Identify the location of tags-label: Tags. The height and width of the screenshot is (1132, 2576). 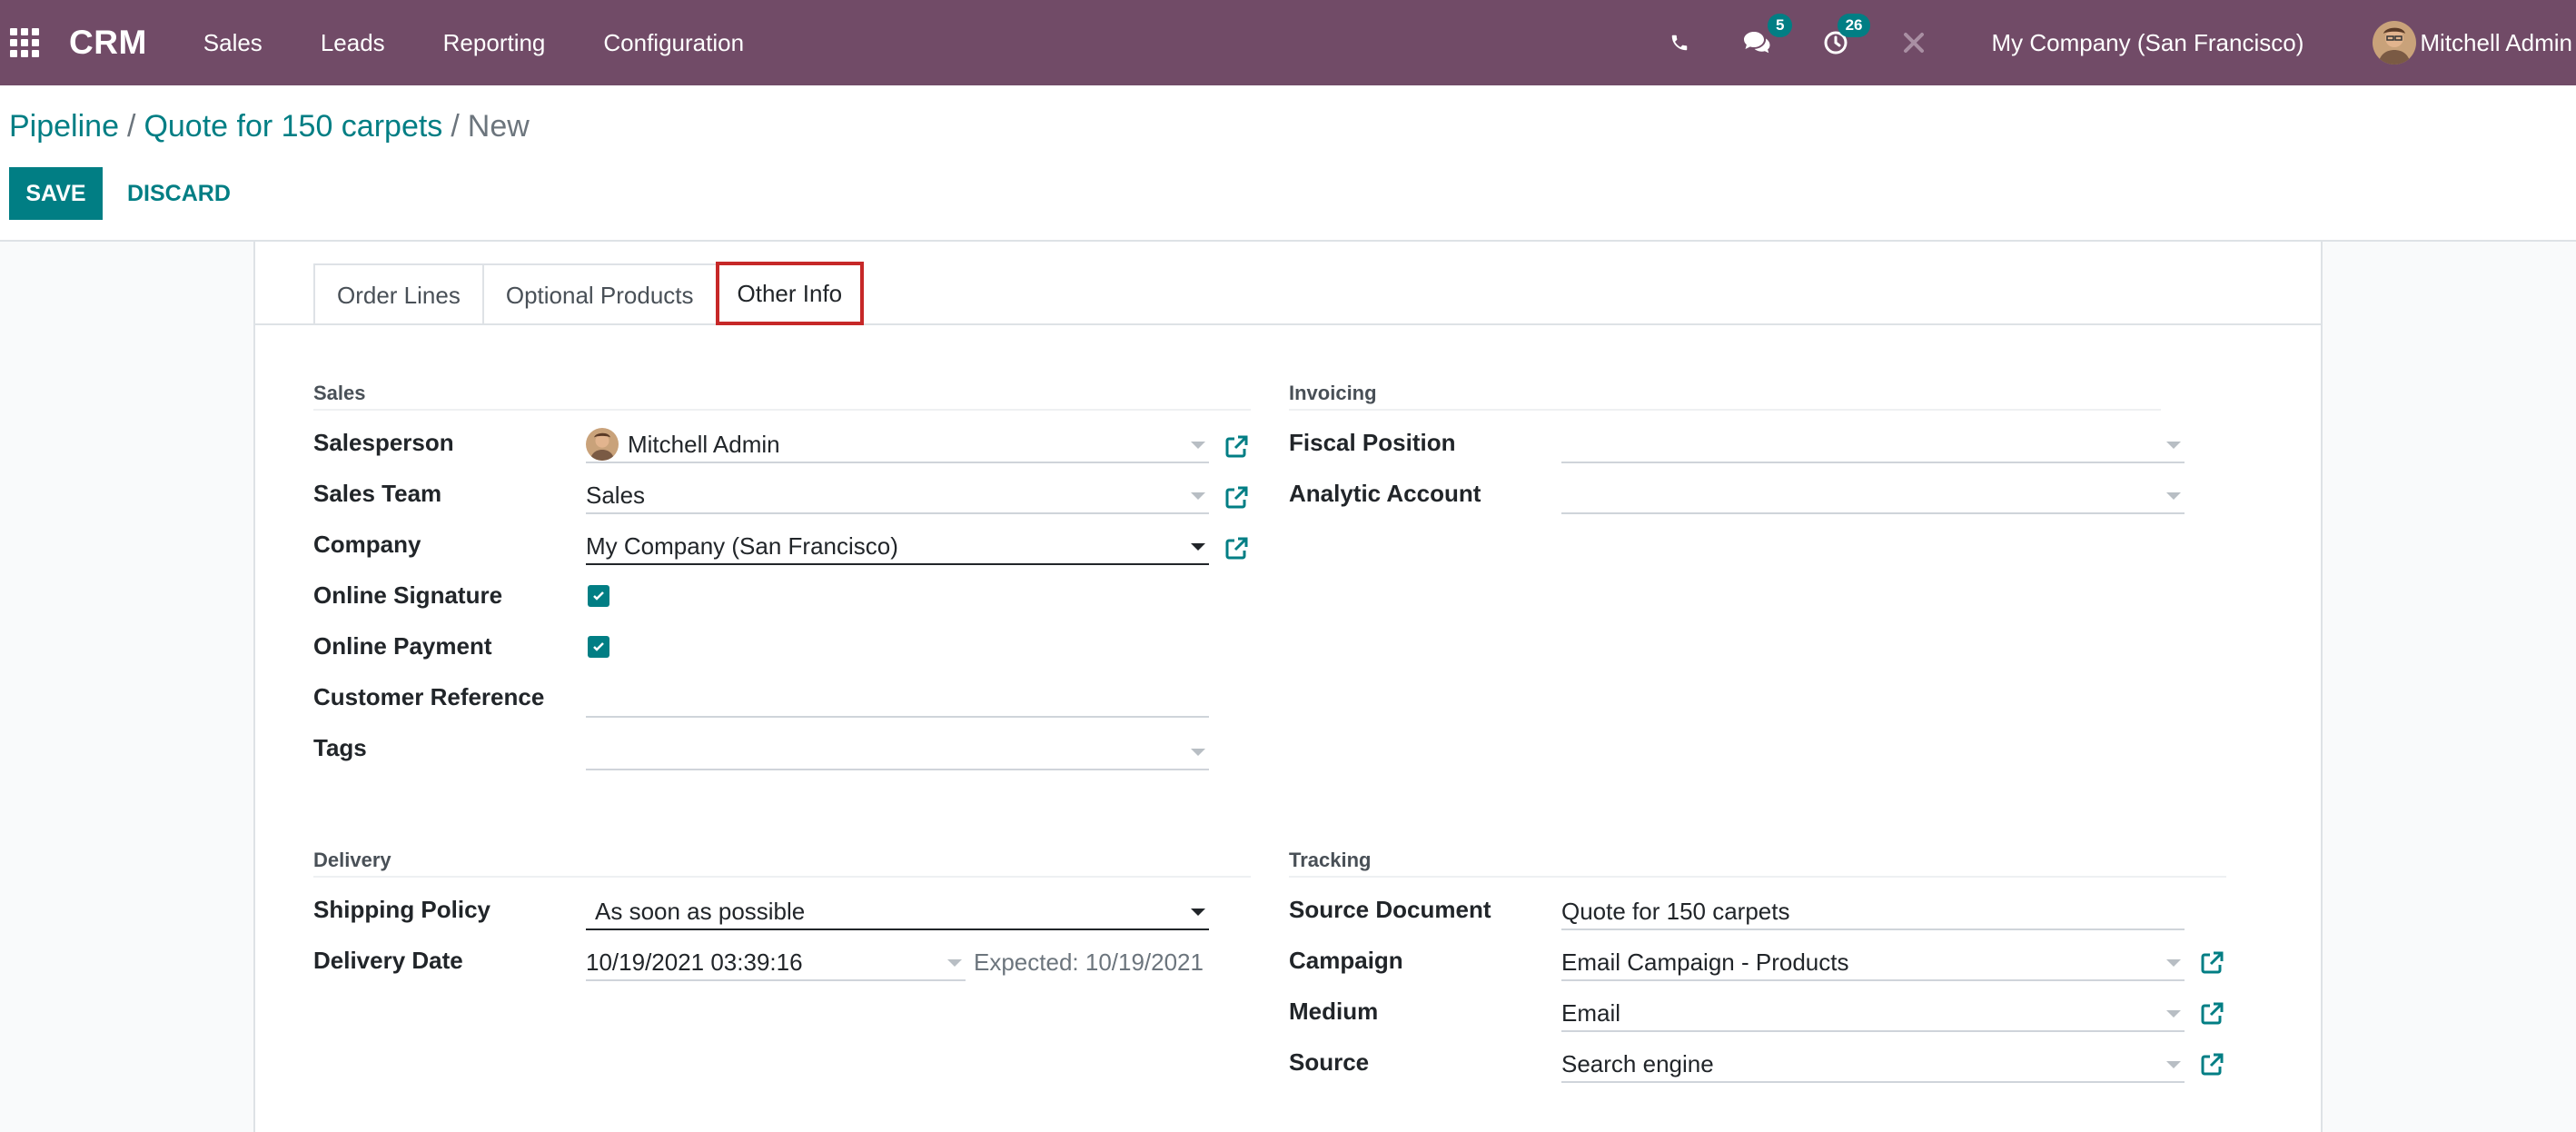
(340, 748).